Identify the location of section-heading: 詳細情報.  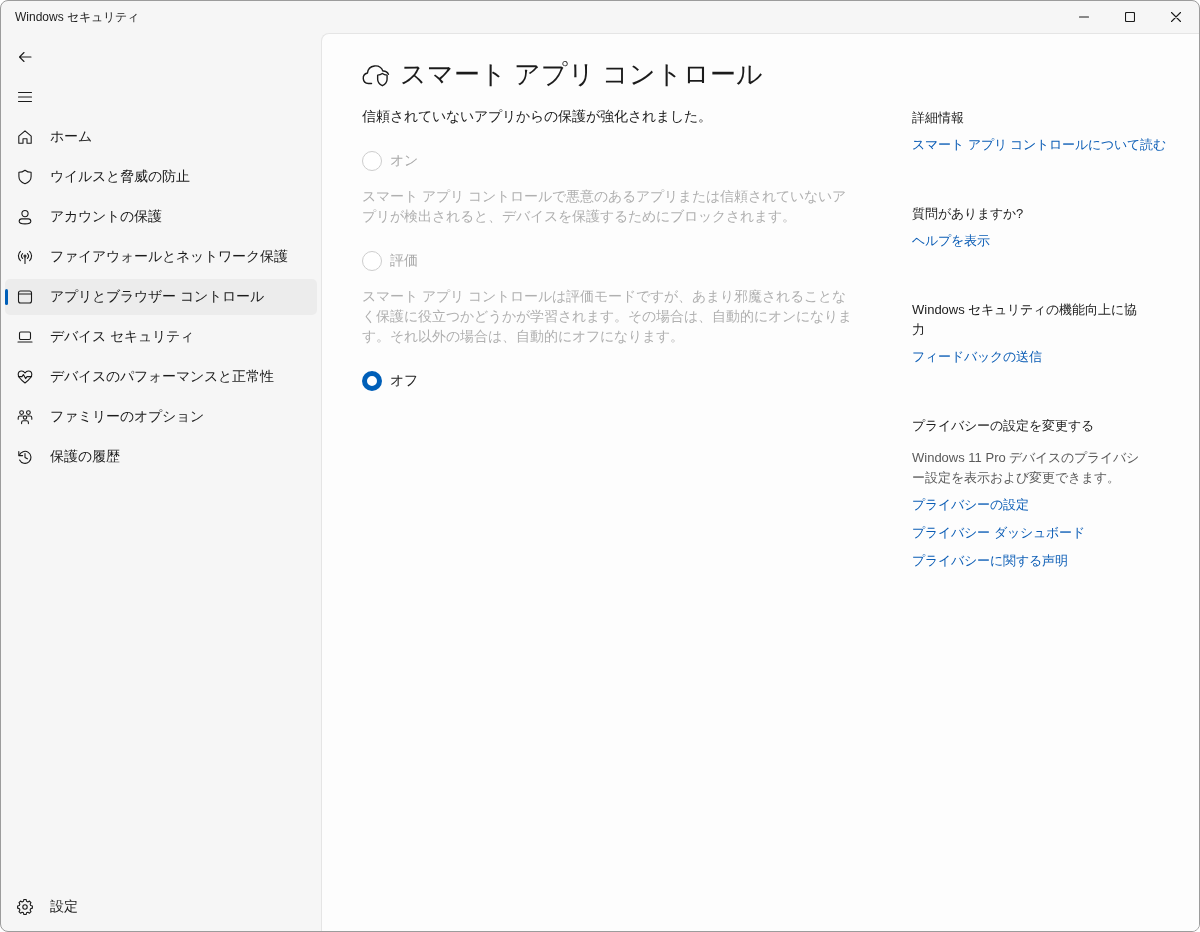
(938, 118).